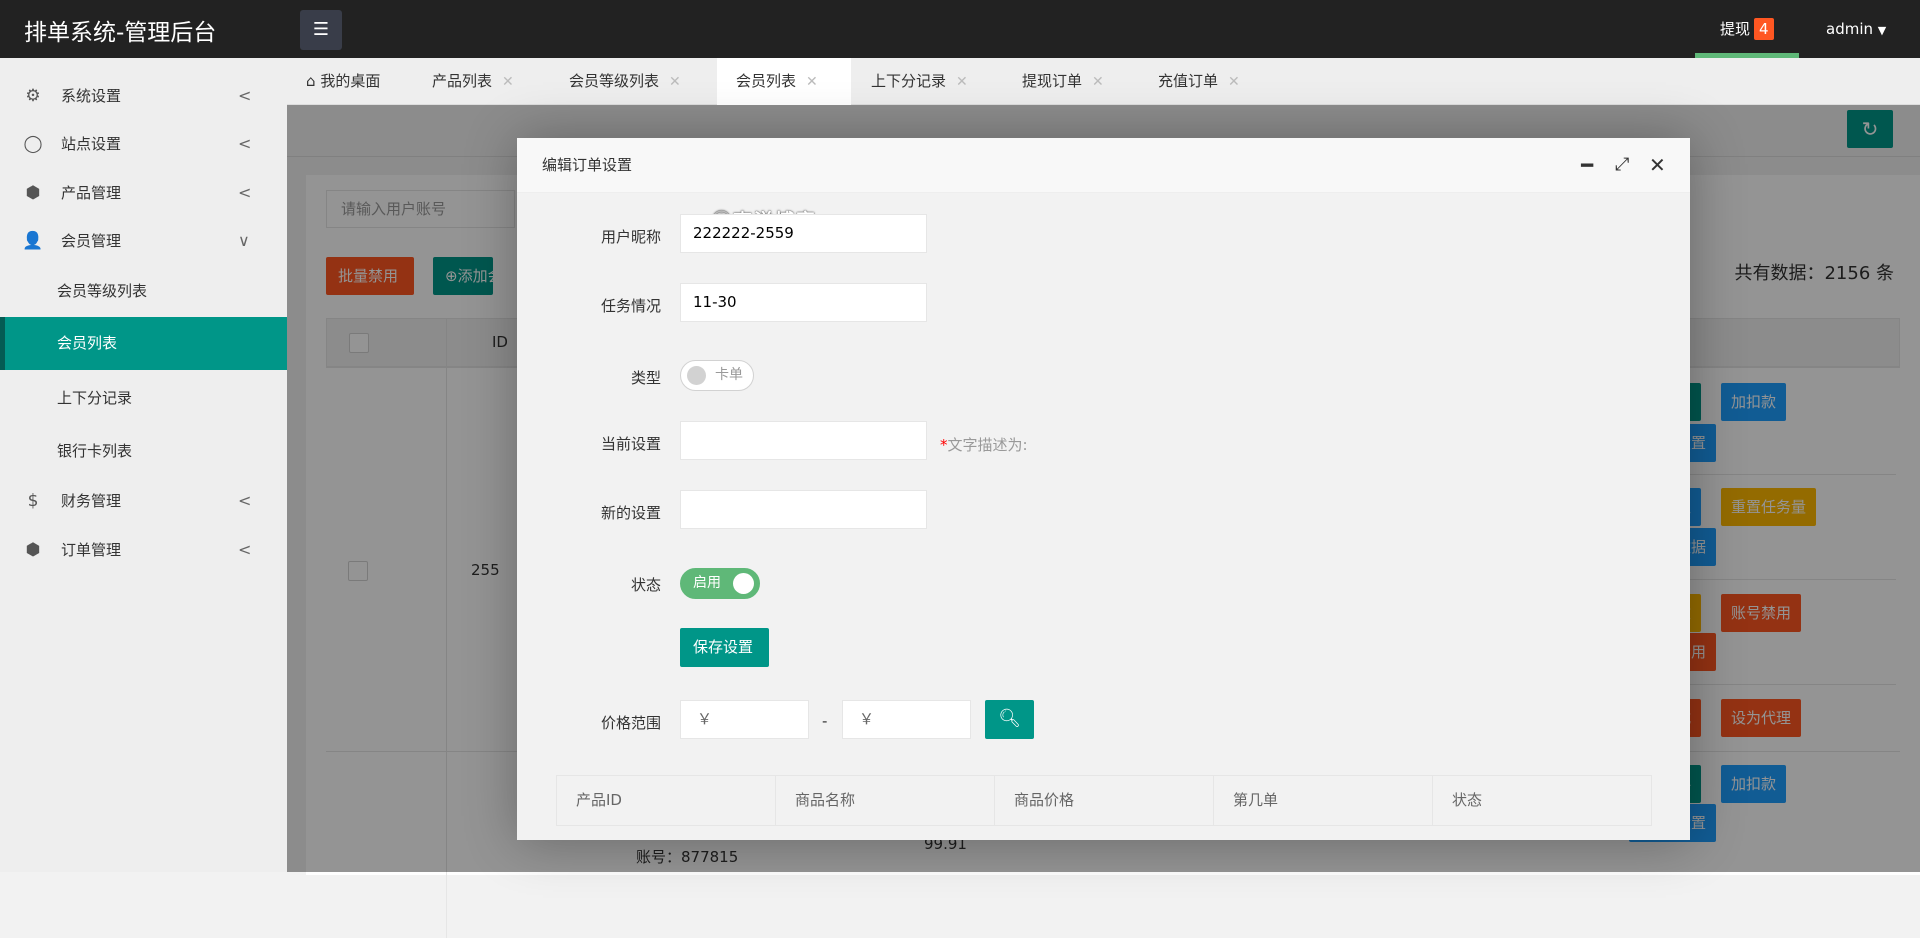  I want to click on tab-label: 提现订单, so click(1052, 81).